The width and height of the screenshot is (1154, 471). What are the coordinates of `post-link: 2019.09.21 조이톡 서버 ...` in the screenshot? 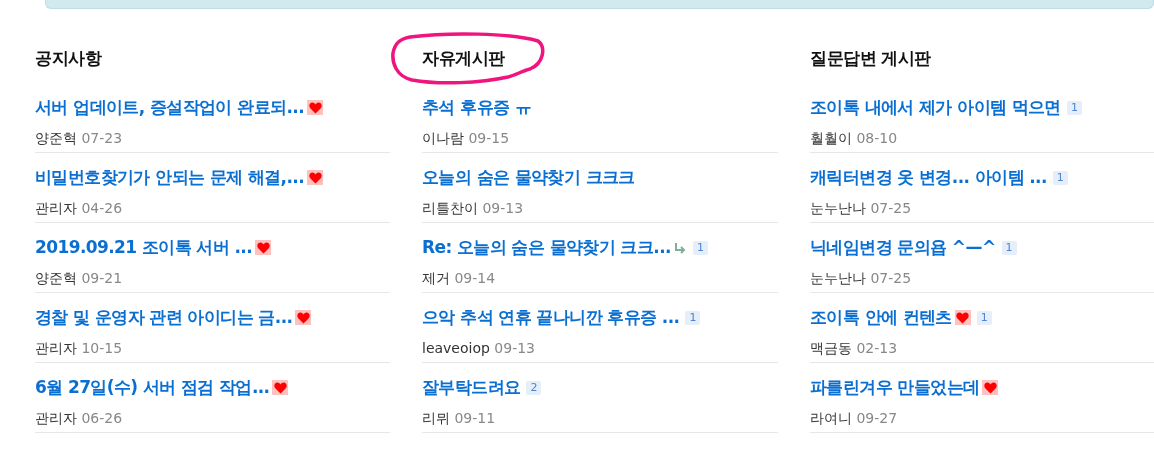 It's located at (144, 248).